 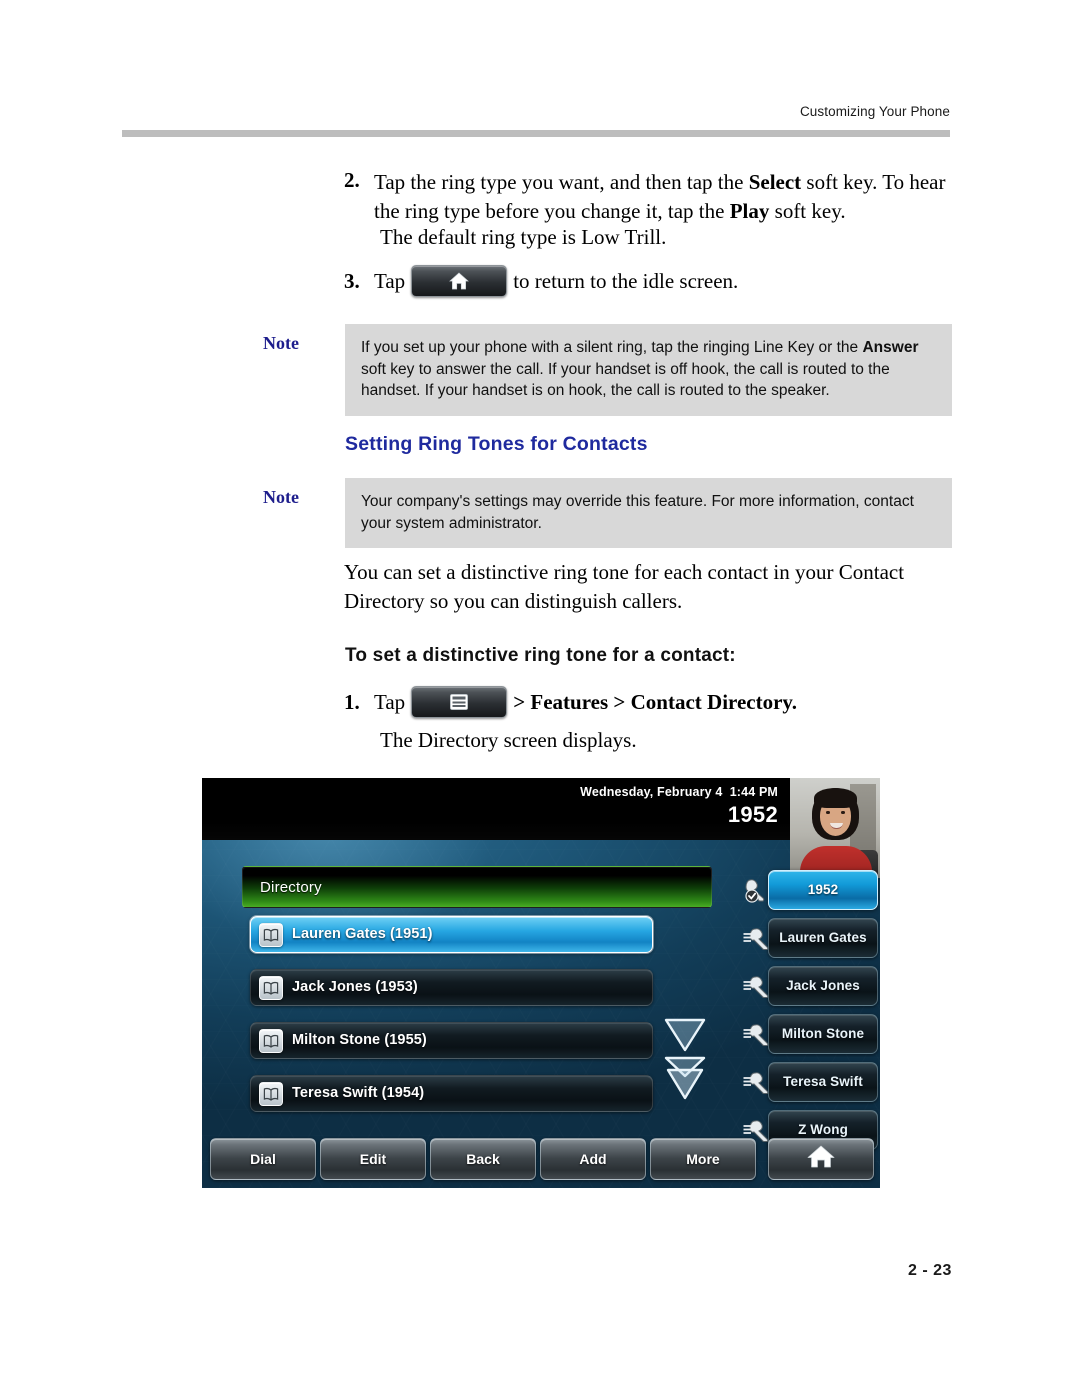 I want to click on soft-key-dial: Dial, so click(x=263, y=1159).